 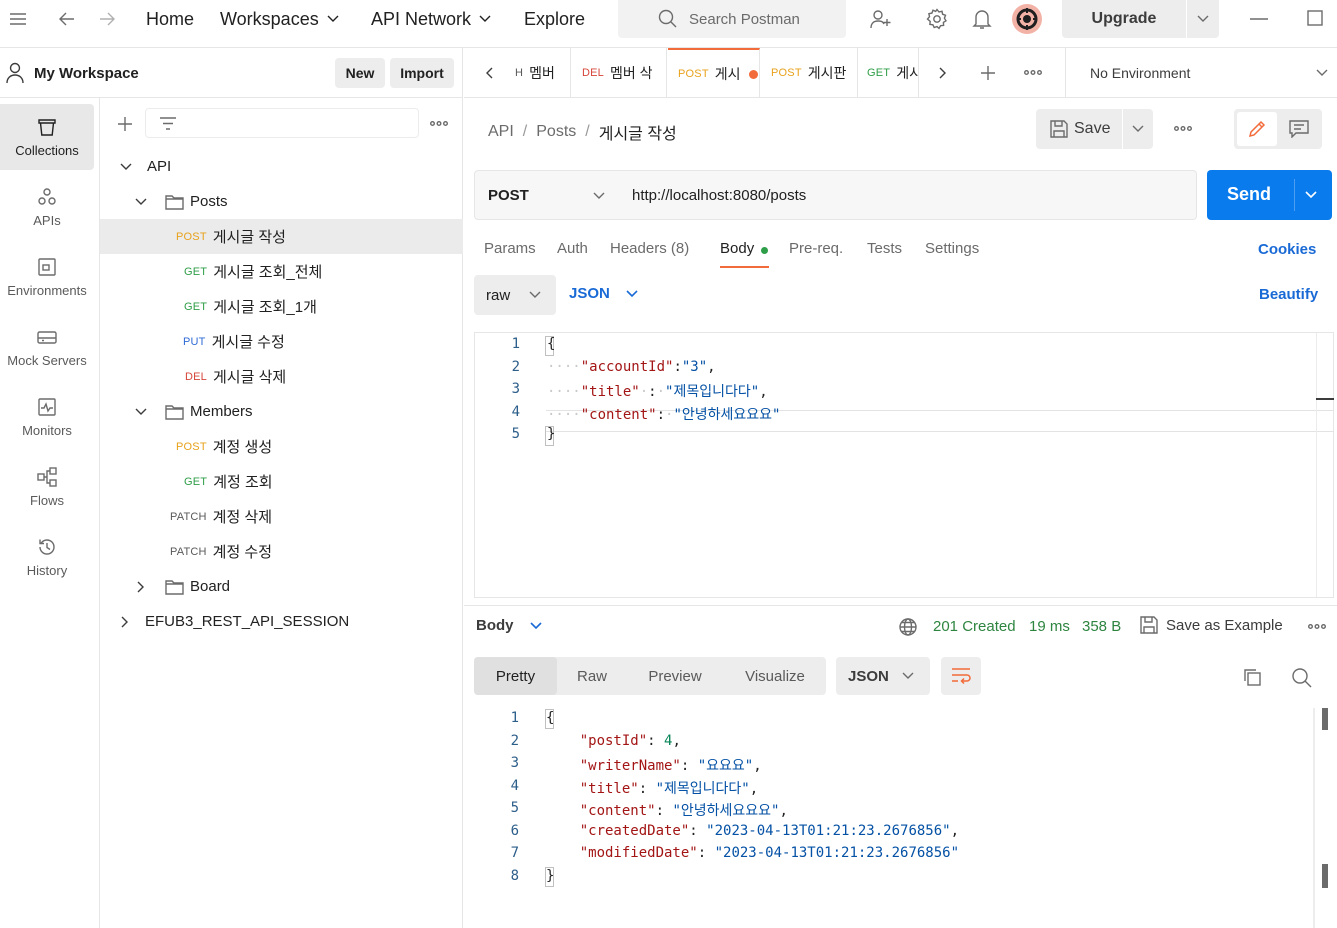 What do you see at coordinates (281, 586) in the screenshot?
I see `folder-board: Board` at bounding box center [281, 586].